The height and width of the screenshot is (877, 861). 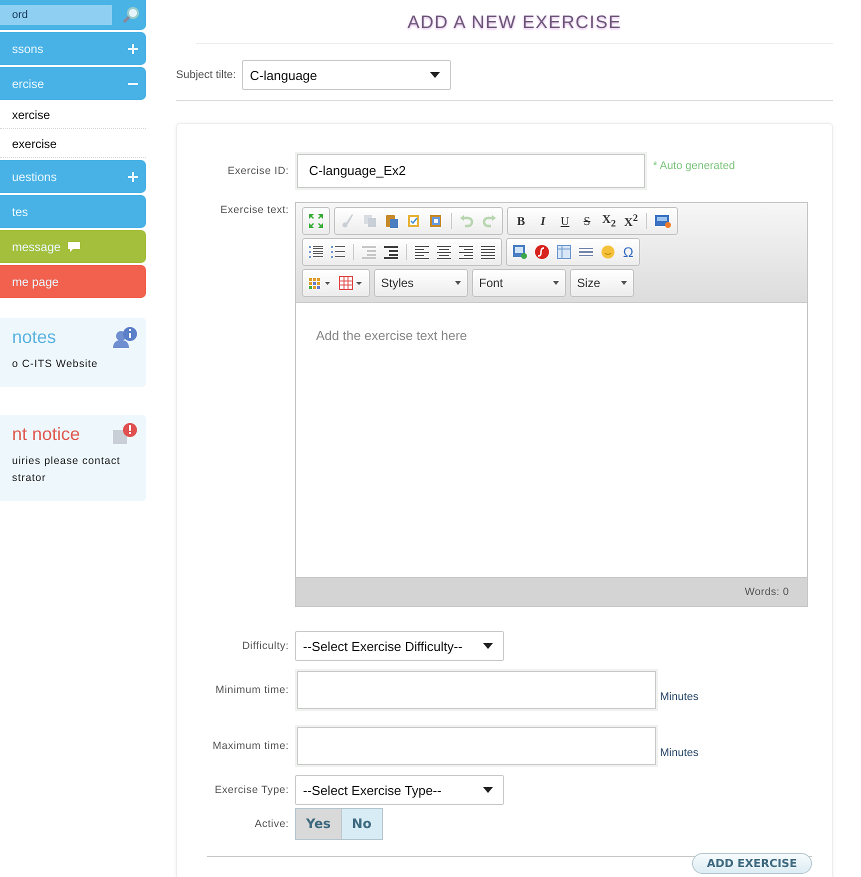 I want to click on word-count: Words: 0, so click(x=766, y=592).